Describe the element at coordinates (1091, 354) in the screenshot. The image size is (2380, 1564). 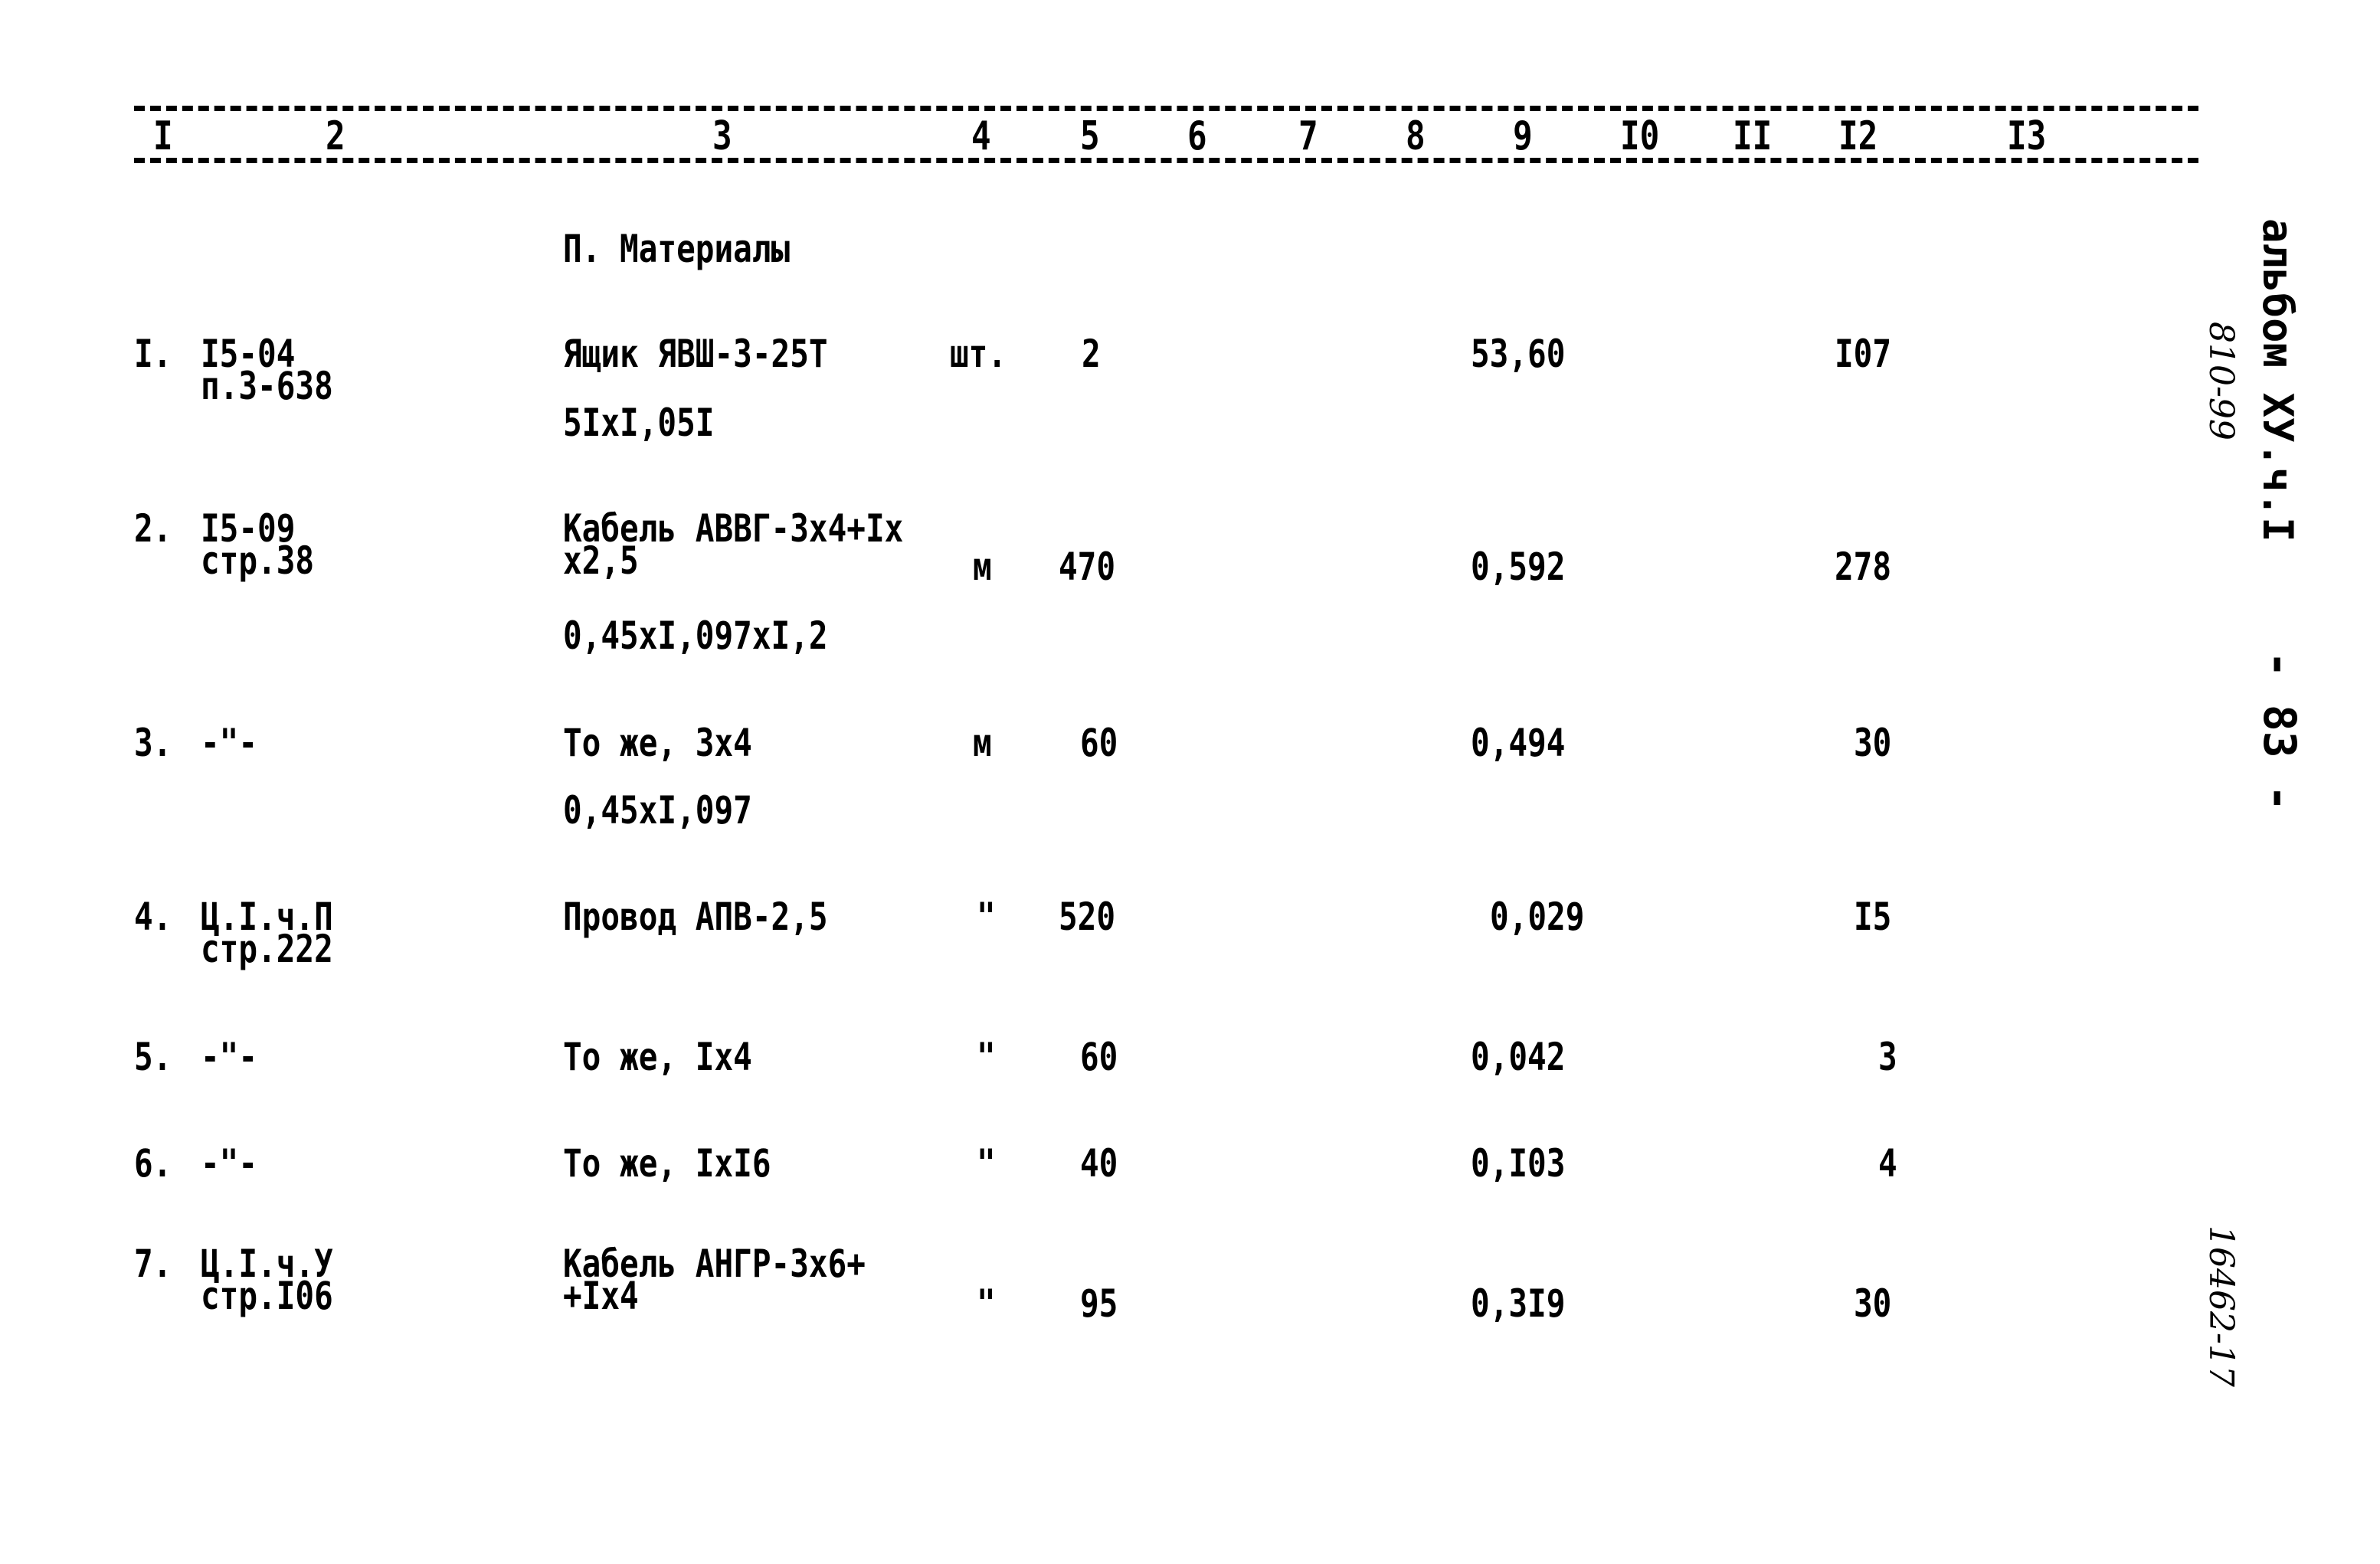
I see `row-quantity: 2` at that location.